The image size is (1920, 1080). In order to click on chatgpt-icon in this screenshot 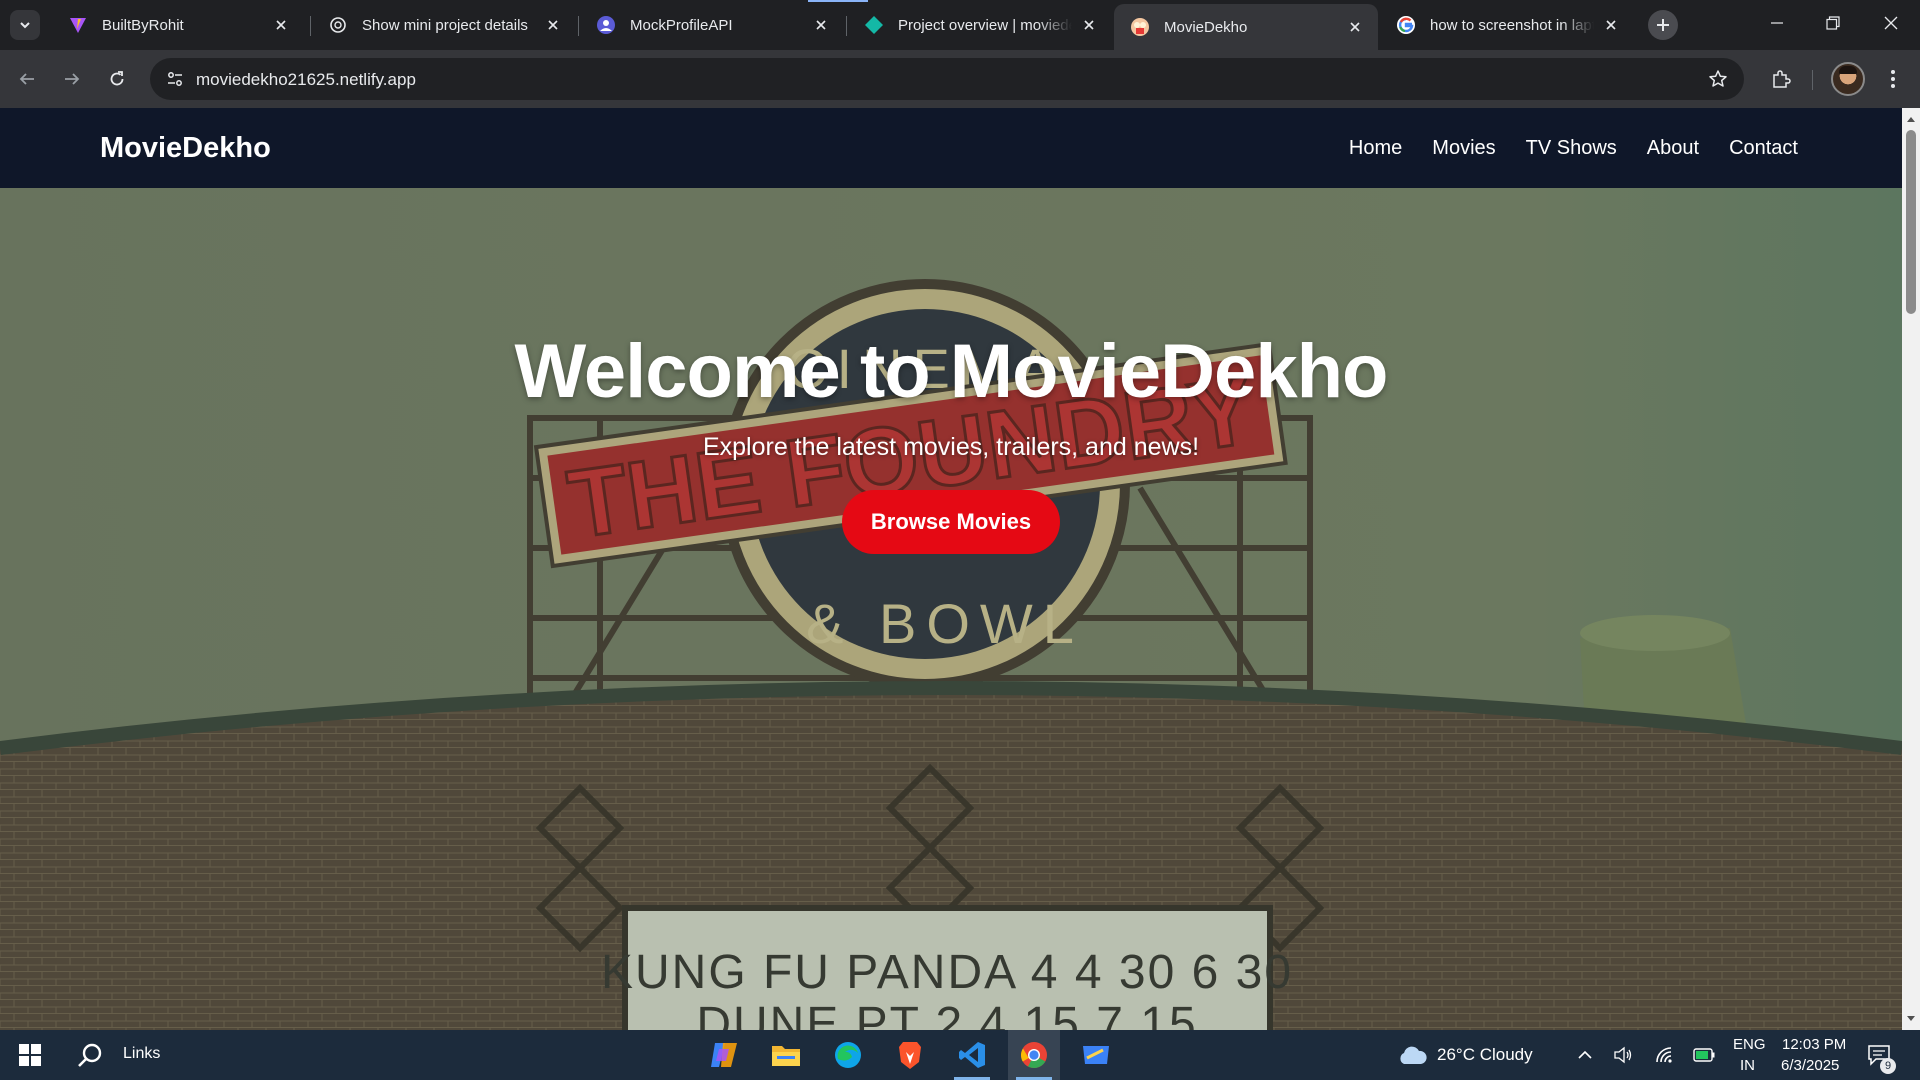, I will do `click(338, 25)`.